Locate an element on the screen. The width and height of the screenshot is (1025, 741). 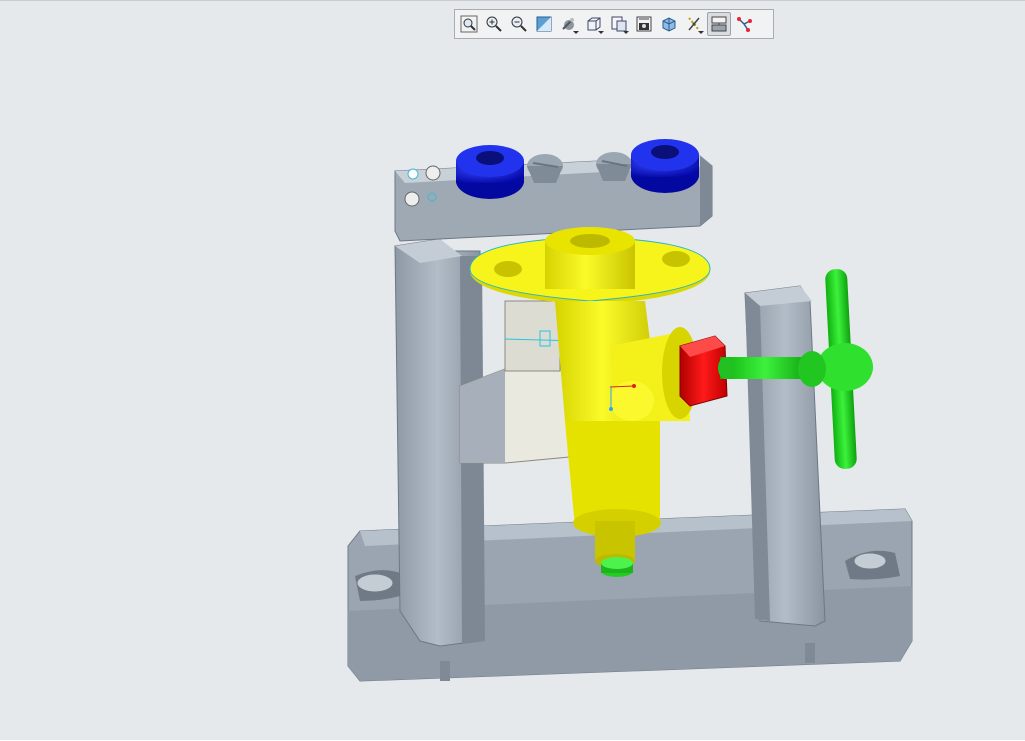
refit-icon is located at coordinates (469, 24).